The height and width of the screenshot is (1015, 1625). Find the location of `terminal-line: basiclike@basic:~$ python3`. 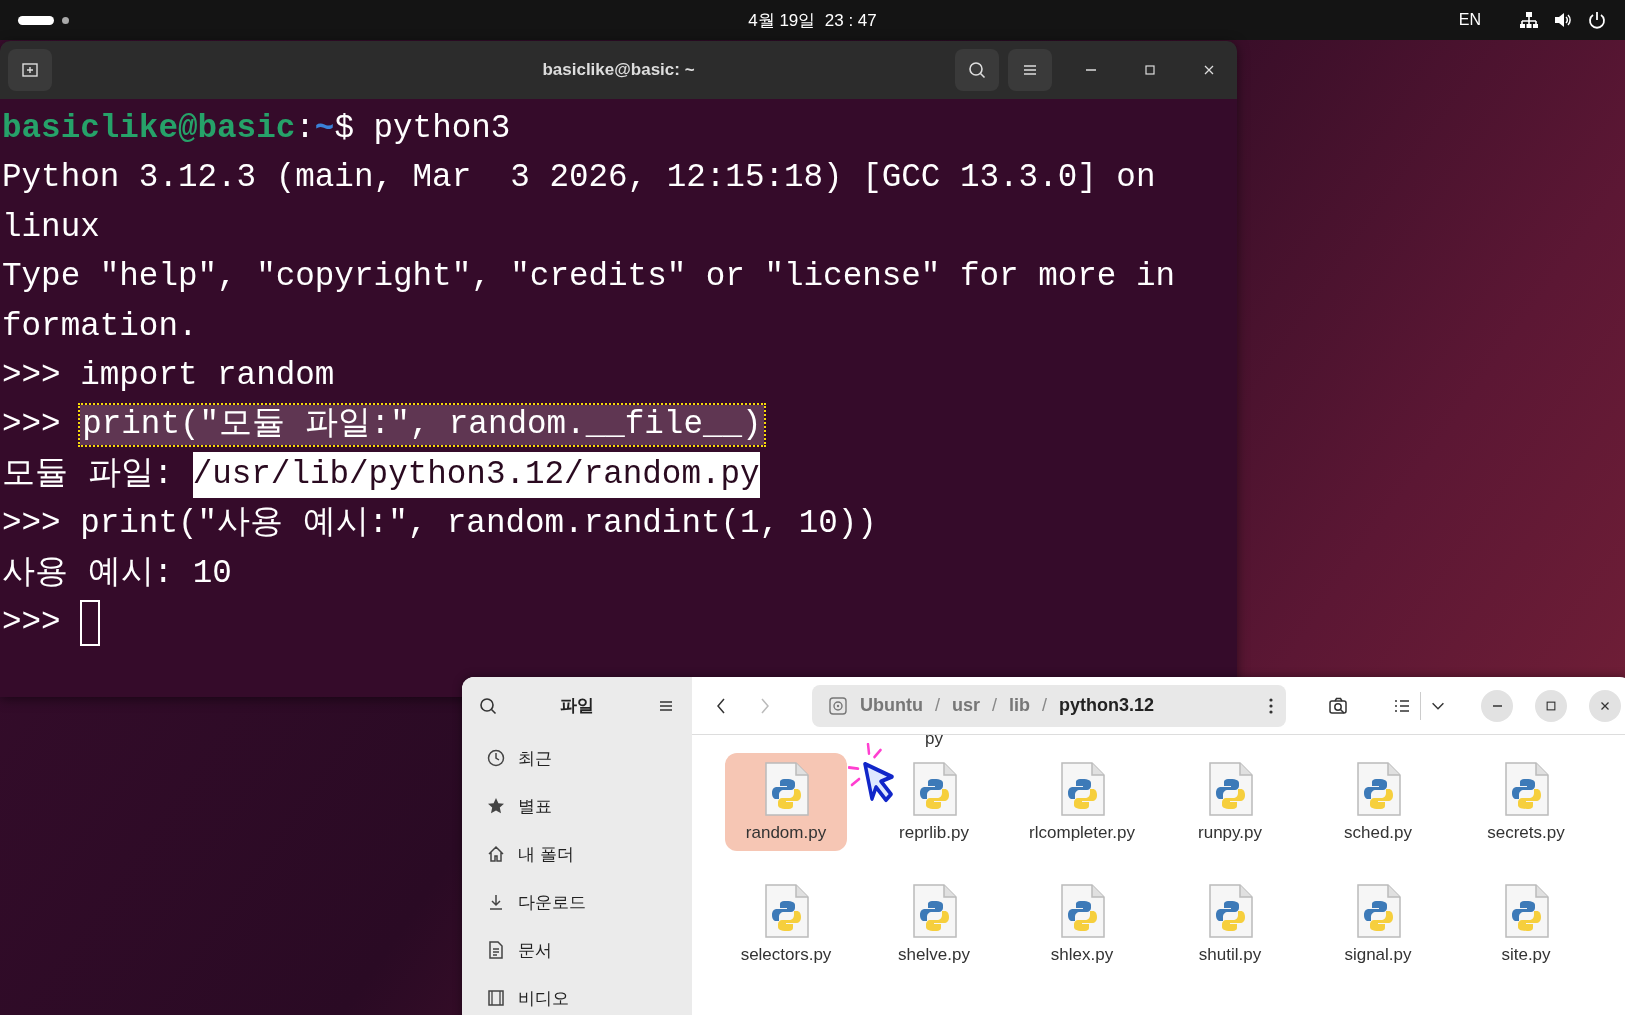

terminal-line: basiclike@basic:~$ python3 is located at coordinates (257, 129).